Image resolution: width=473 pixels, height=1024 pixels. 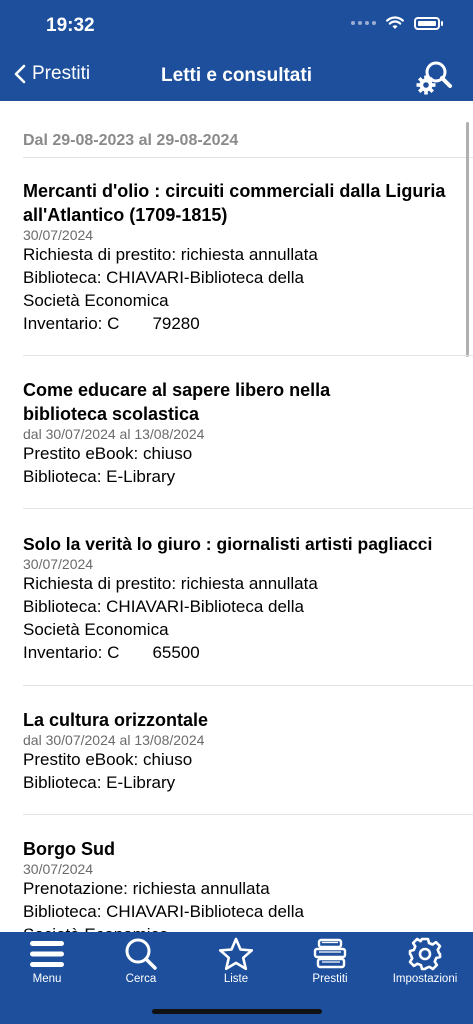 What do you see at coordinates (427, 23) in the screenshot?
I see `battery-icon` at bounding box center [427, 23].